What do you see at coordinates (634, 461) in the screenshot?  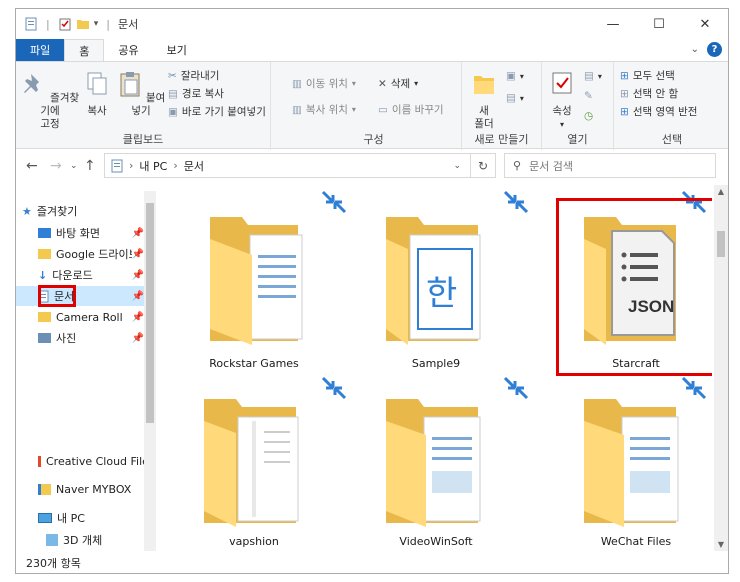 I see `folder-item: WeChat Files` at bounding box center [634, 461].